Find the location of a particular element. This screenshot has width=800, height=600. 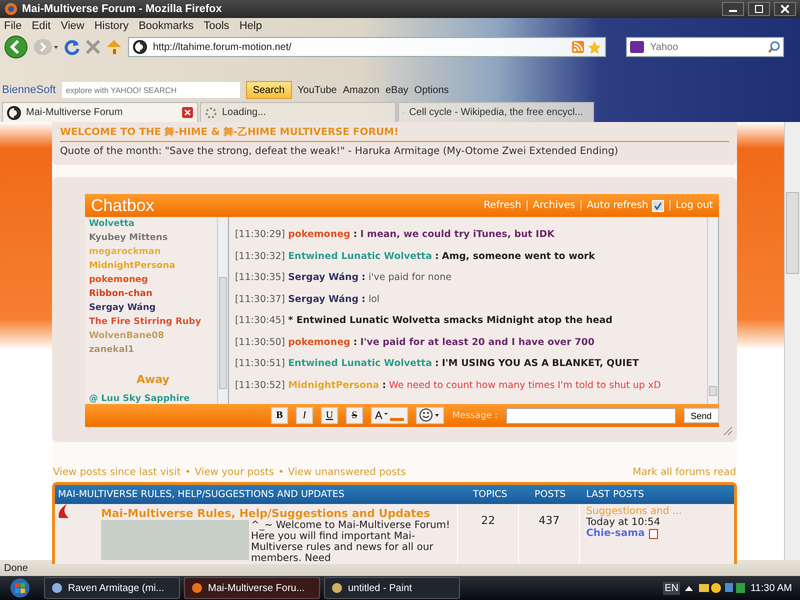

resize-grip-icon is located at coordinates (728, 431).